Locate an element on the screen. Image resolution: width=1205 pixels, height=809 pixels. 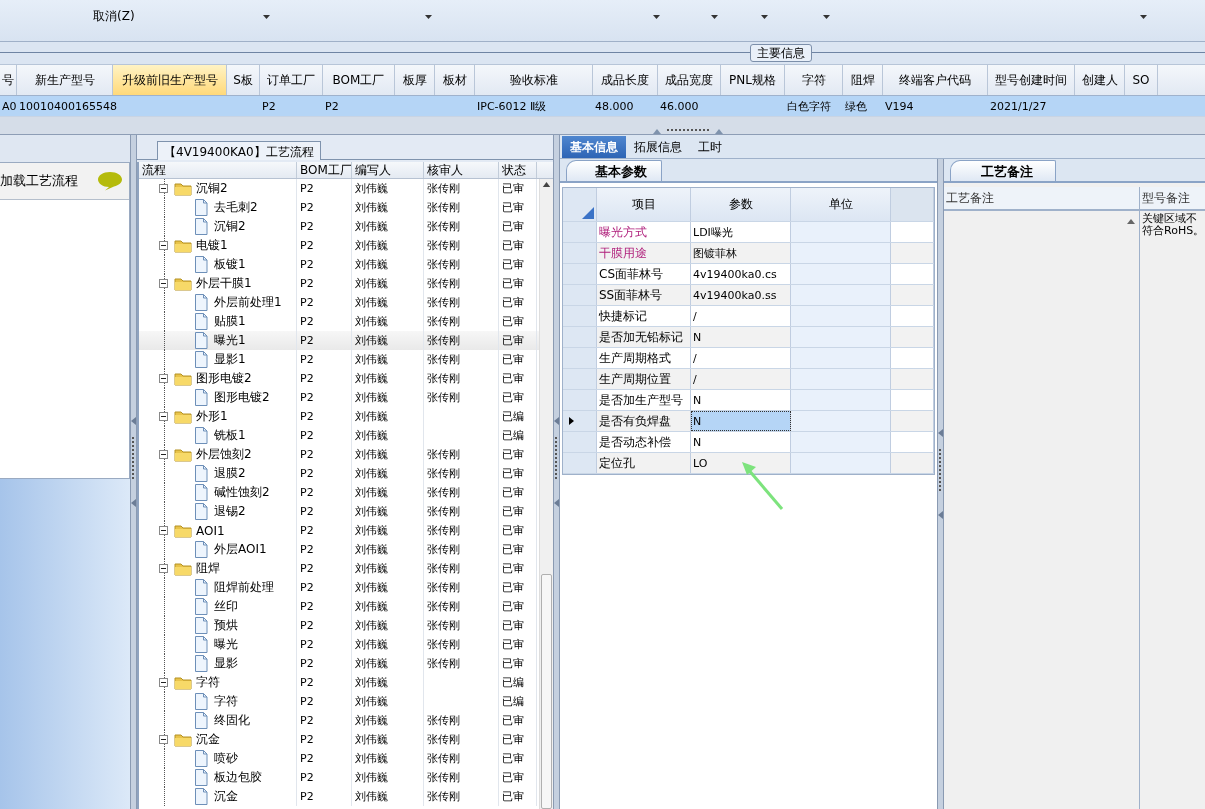
tree-row: 显影 P2 刘伟巍 张传刚 已审 is located at coordinates (339, 663).